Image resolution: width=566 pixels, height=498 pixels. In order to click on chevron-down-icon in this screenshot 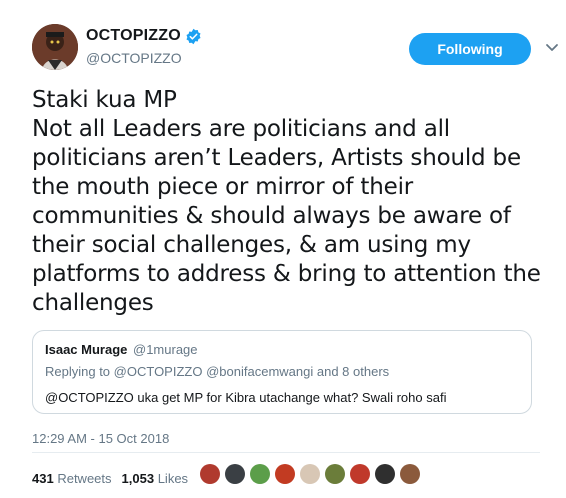, I will do `click(552, 47)`.